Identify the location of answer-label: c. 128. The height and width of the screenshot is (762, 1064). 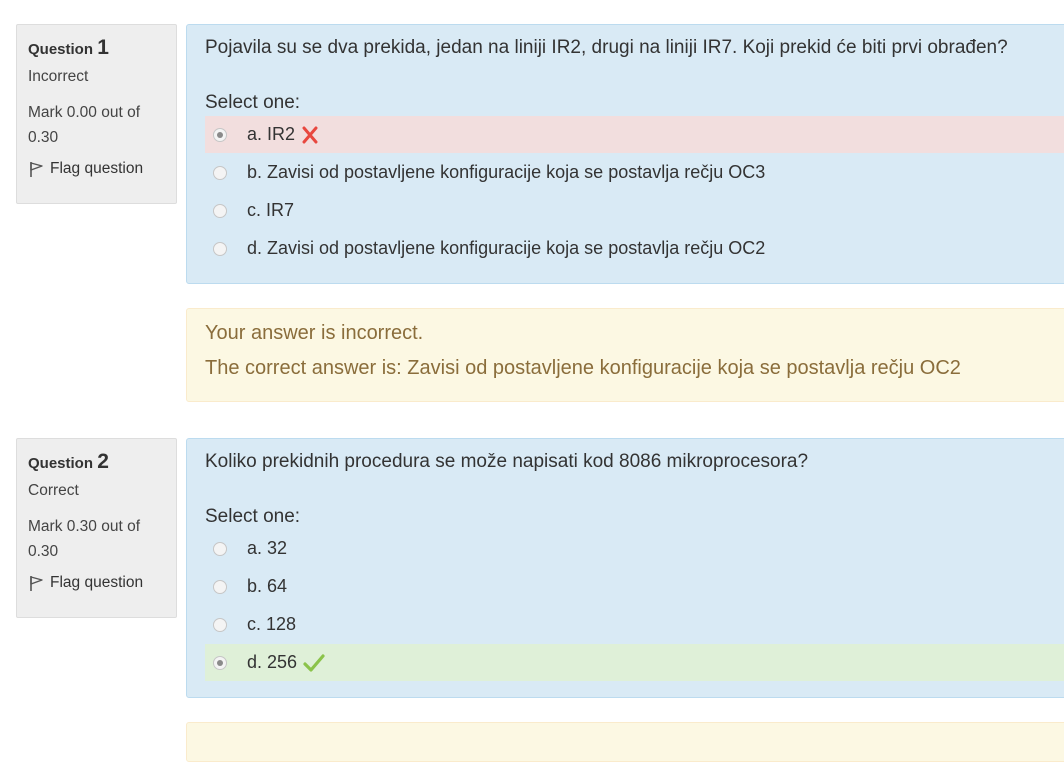
(272, 624).